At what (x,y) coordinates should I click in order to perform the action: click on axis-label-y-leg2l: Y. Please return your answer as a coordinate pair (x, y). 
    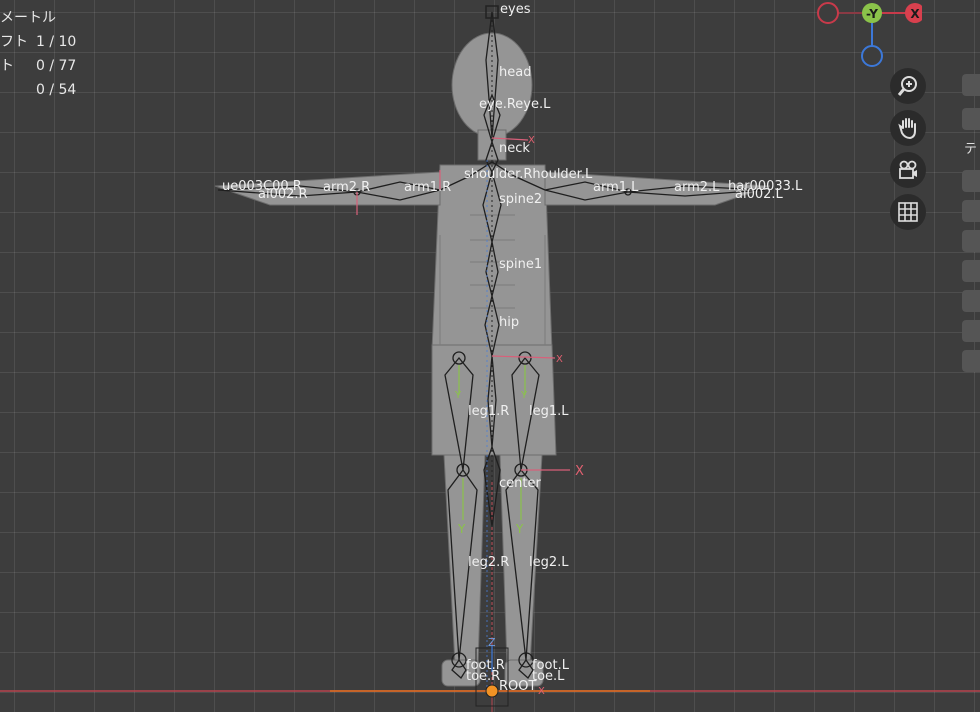
    Looking at the image, I should click on (519, 529).